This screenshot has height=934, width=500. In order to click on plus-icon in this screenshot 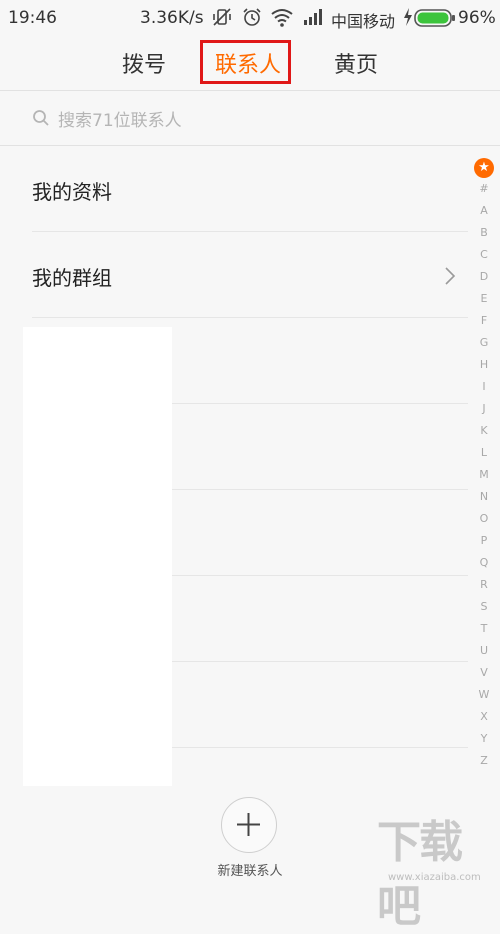, I will do `click(248, 824)`.